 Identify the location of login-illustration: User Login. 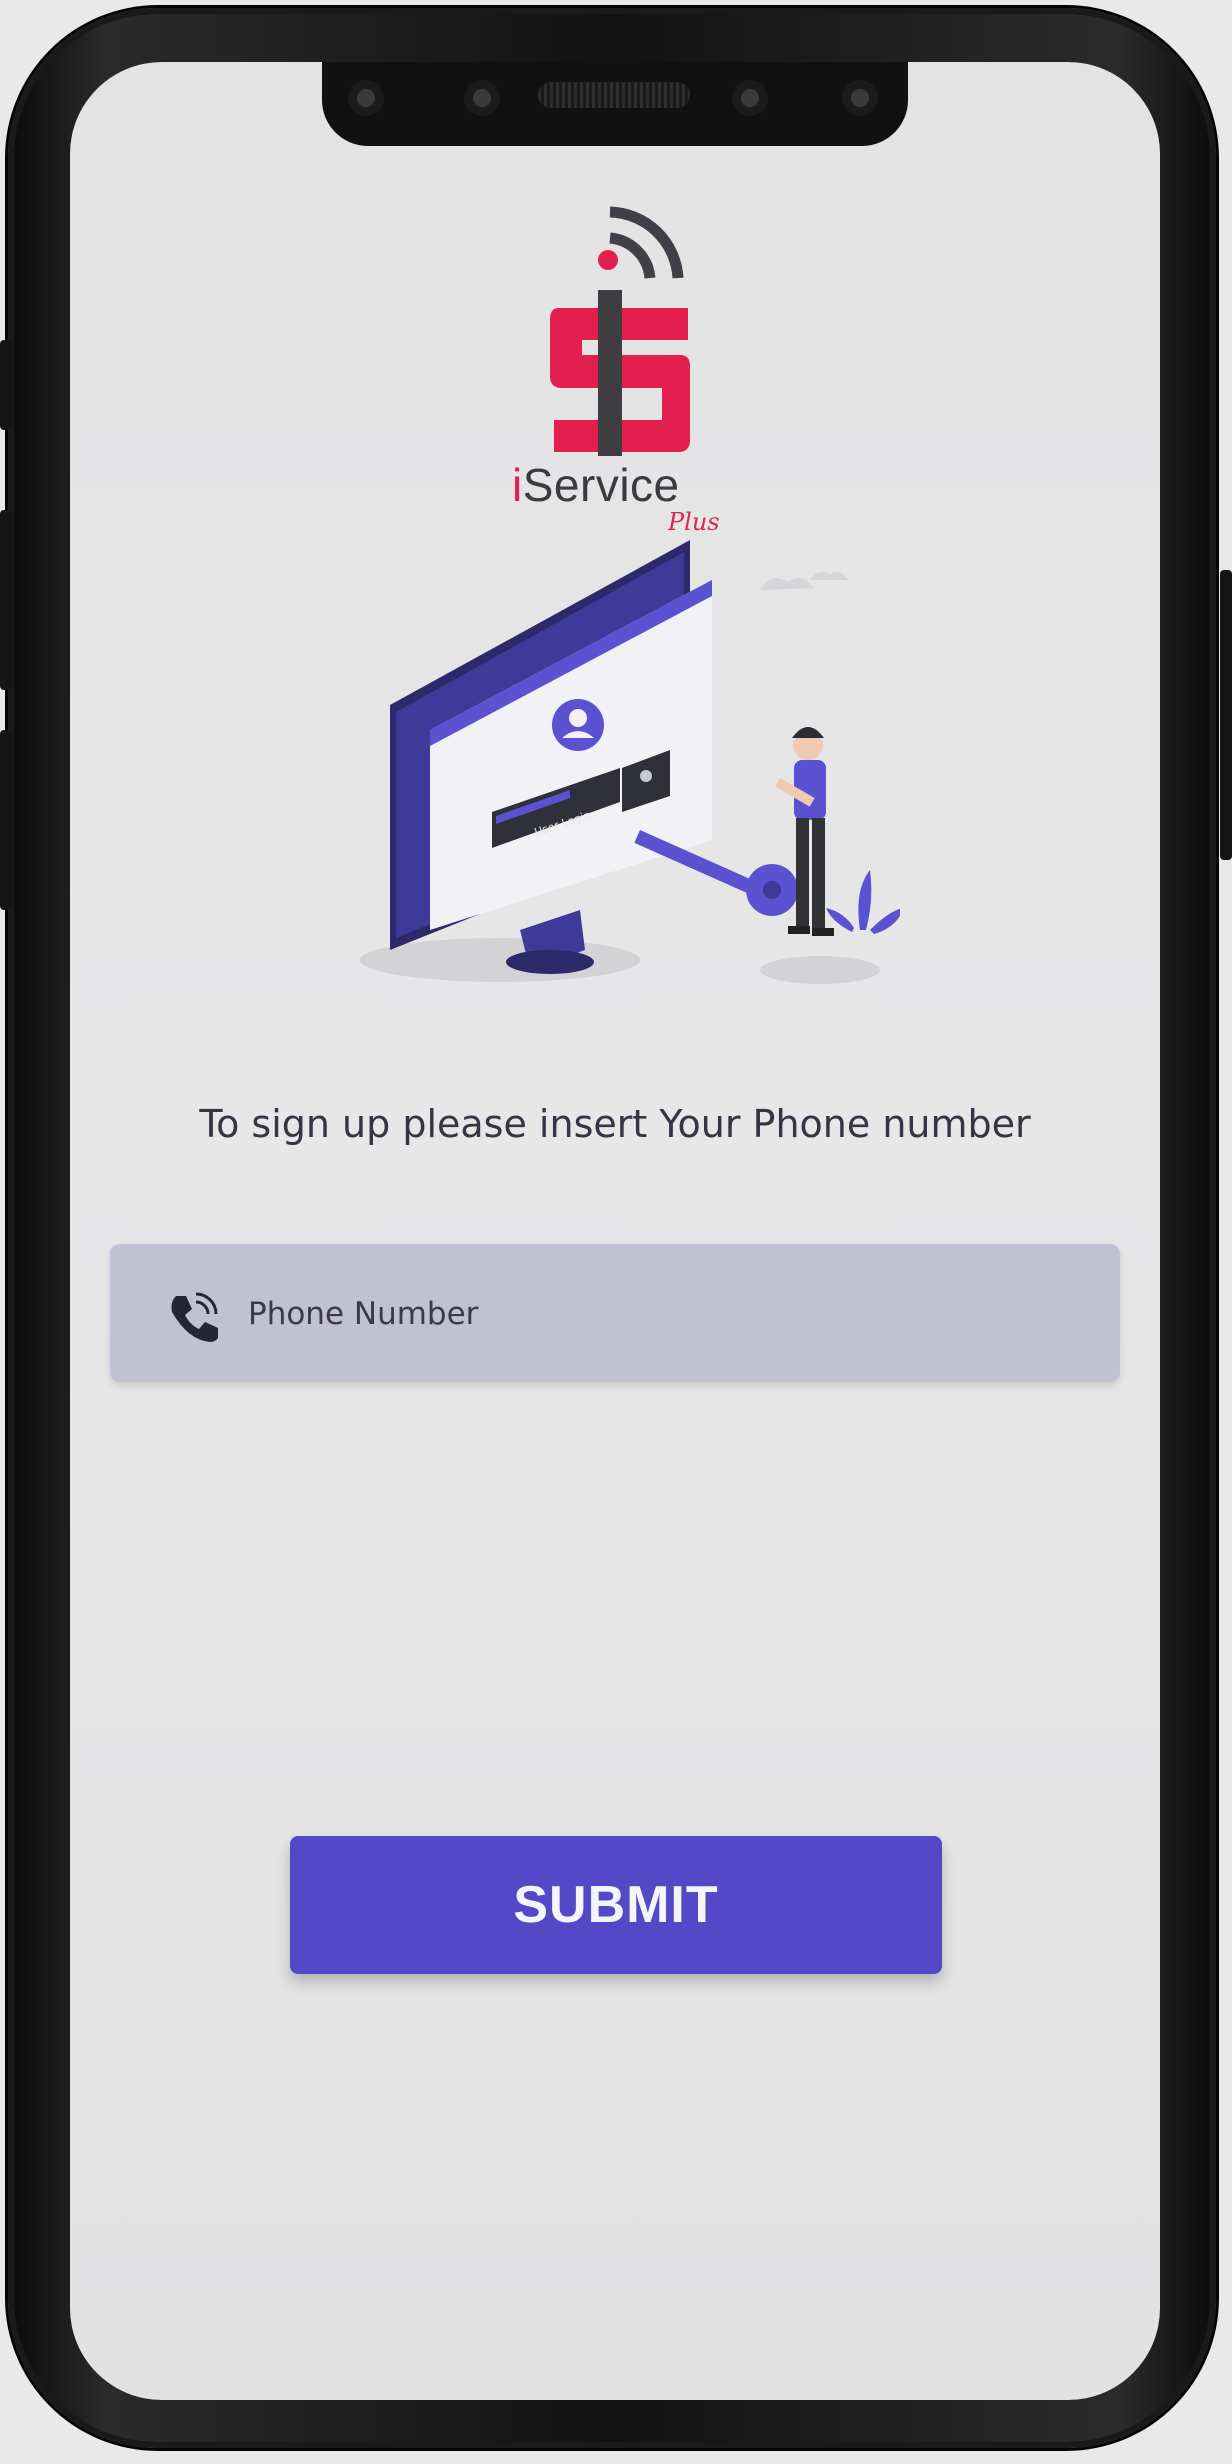
(630, 762).